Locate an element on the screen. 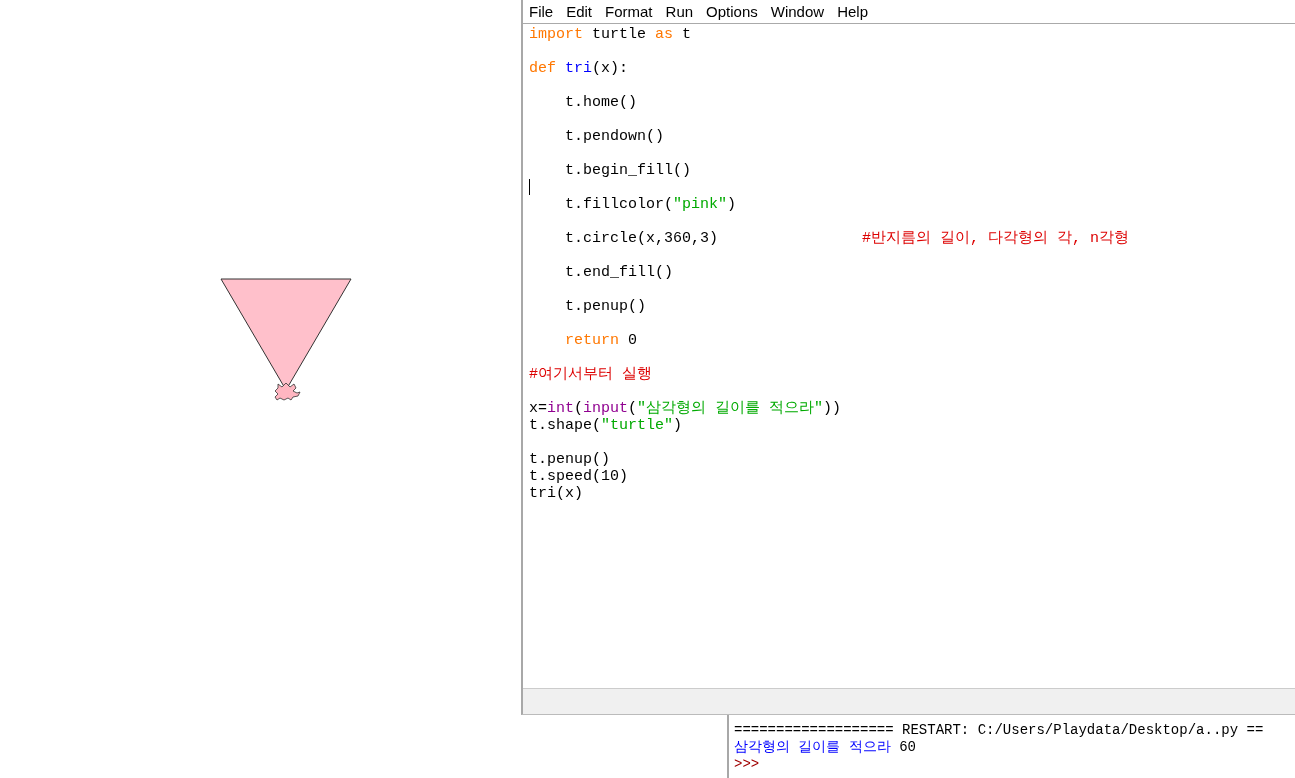  menu-item: Window is located at coordinates (800, 11).